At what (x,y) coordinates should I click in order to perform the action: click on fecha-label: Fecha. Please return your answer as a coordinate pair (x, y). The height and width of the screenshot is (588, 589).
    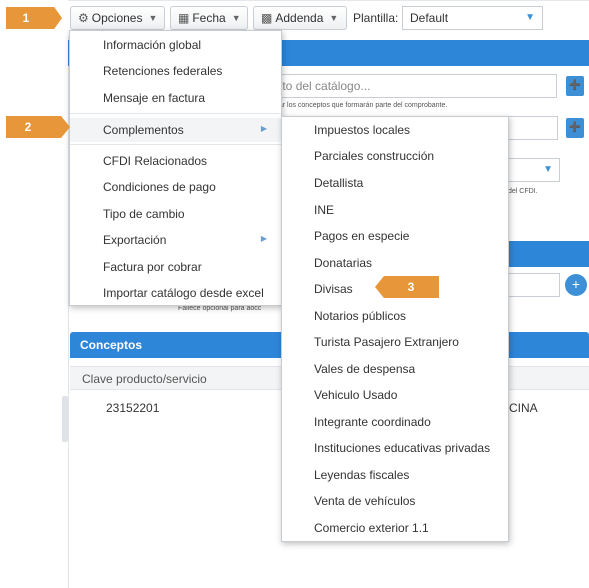
    Looking at the image, I should click on (209, 18).